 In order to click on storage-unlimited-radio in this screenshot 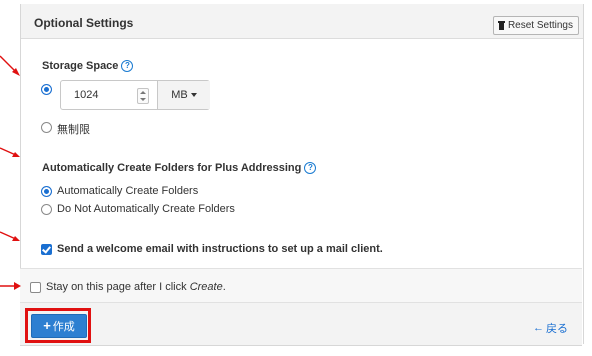, I will do `click(46, 127)`.